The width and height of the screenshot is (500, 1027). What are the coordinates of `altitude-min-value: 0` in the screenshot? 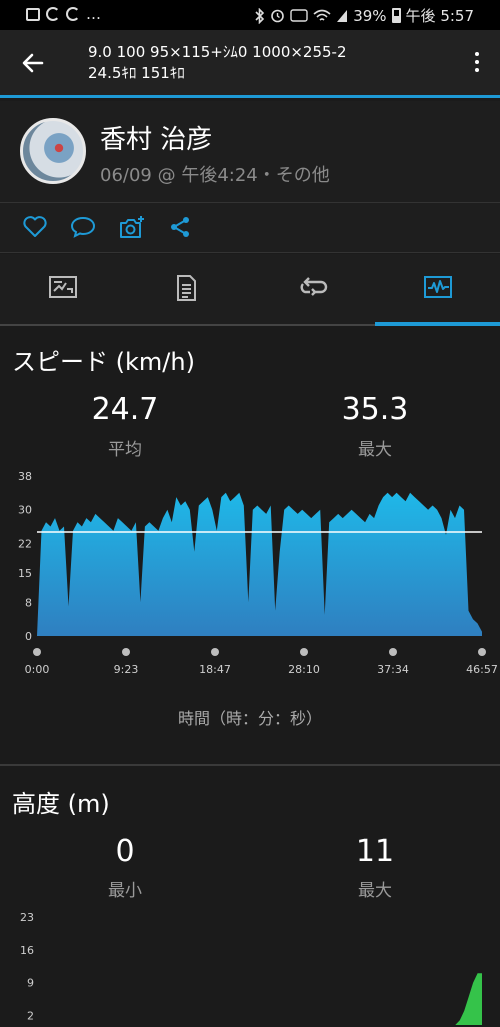 It's located at (125, 851).